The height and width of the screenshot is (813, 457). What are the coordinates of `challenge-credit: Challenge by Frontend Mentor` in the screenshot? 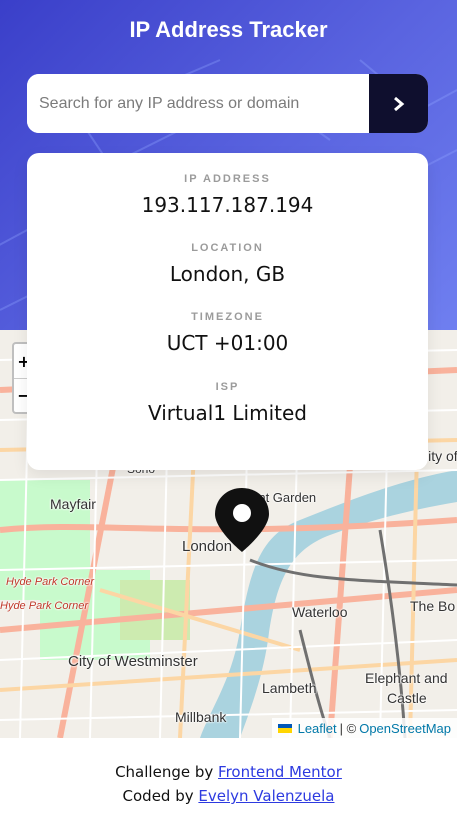 It's located at (228, 772).